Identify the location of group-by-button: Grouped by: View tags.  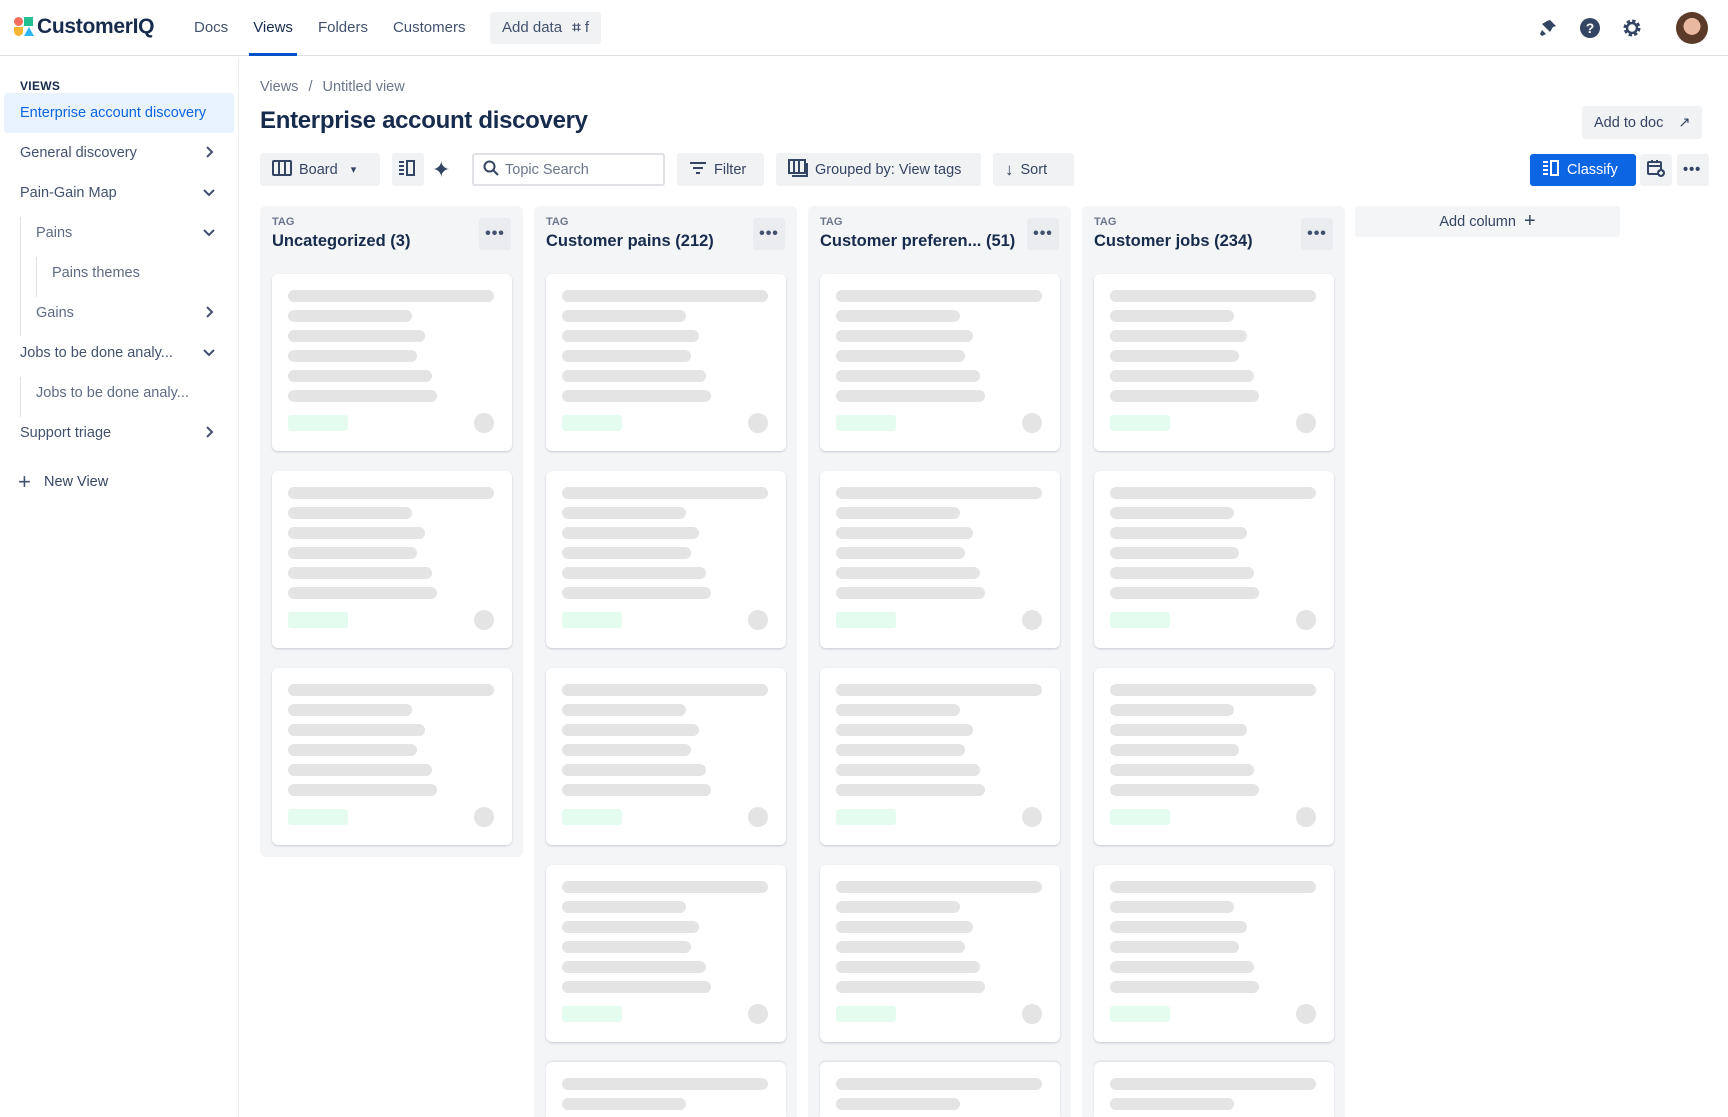
(878, 169).